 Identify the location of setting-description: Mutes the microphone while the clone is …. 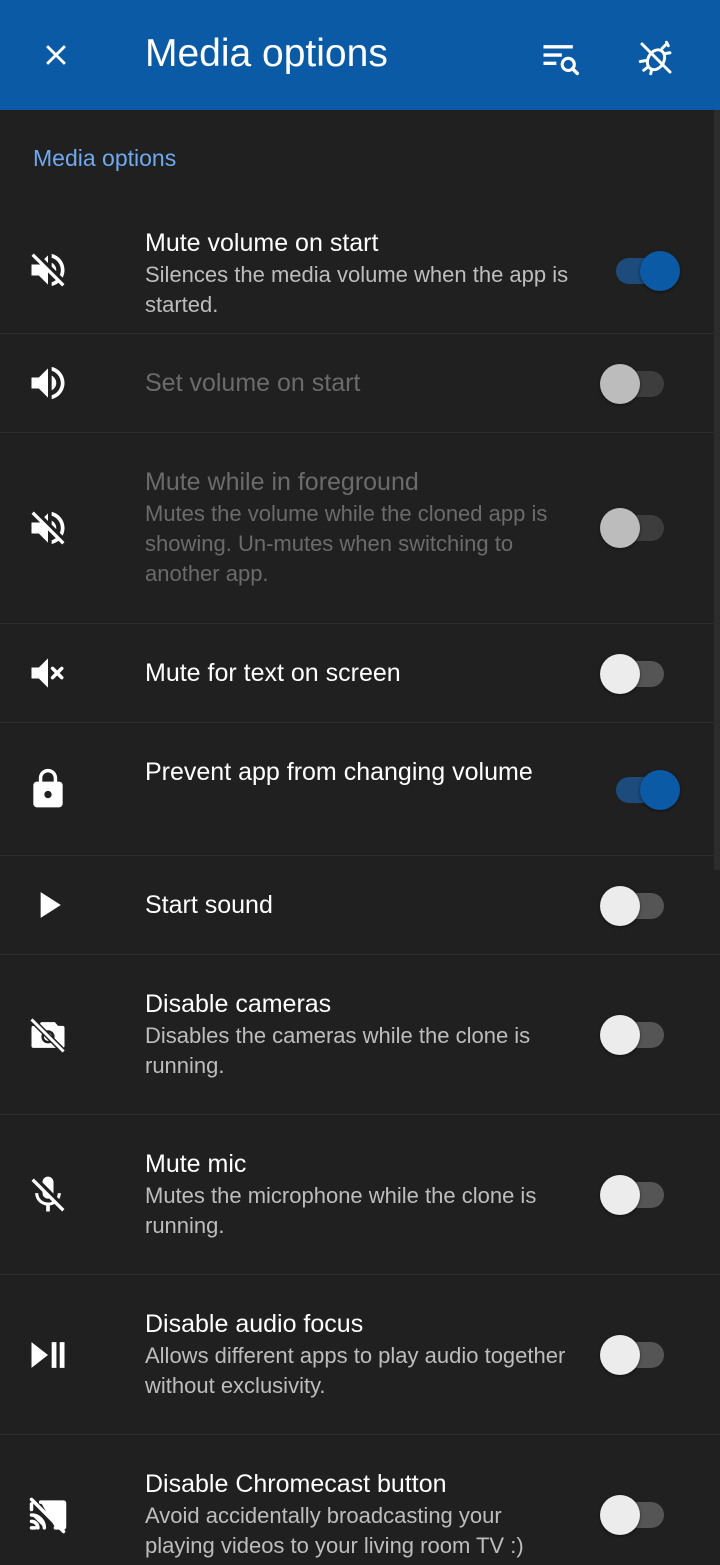
(341, 1210).